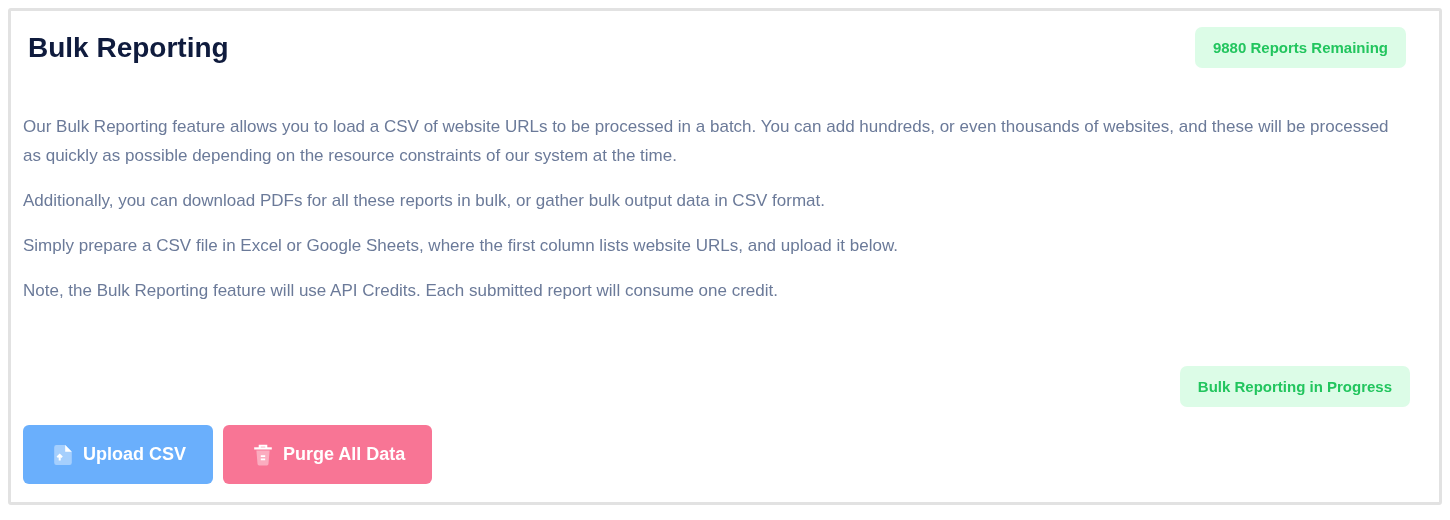  I want to click on description-paragraph: Note, the Bulk Reporting feature will use API Credits. Each submitted report will consume one credit., so click(401, 291).